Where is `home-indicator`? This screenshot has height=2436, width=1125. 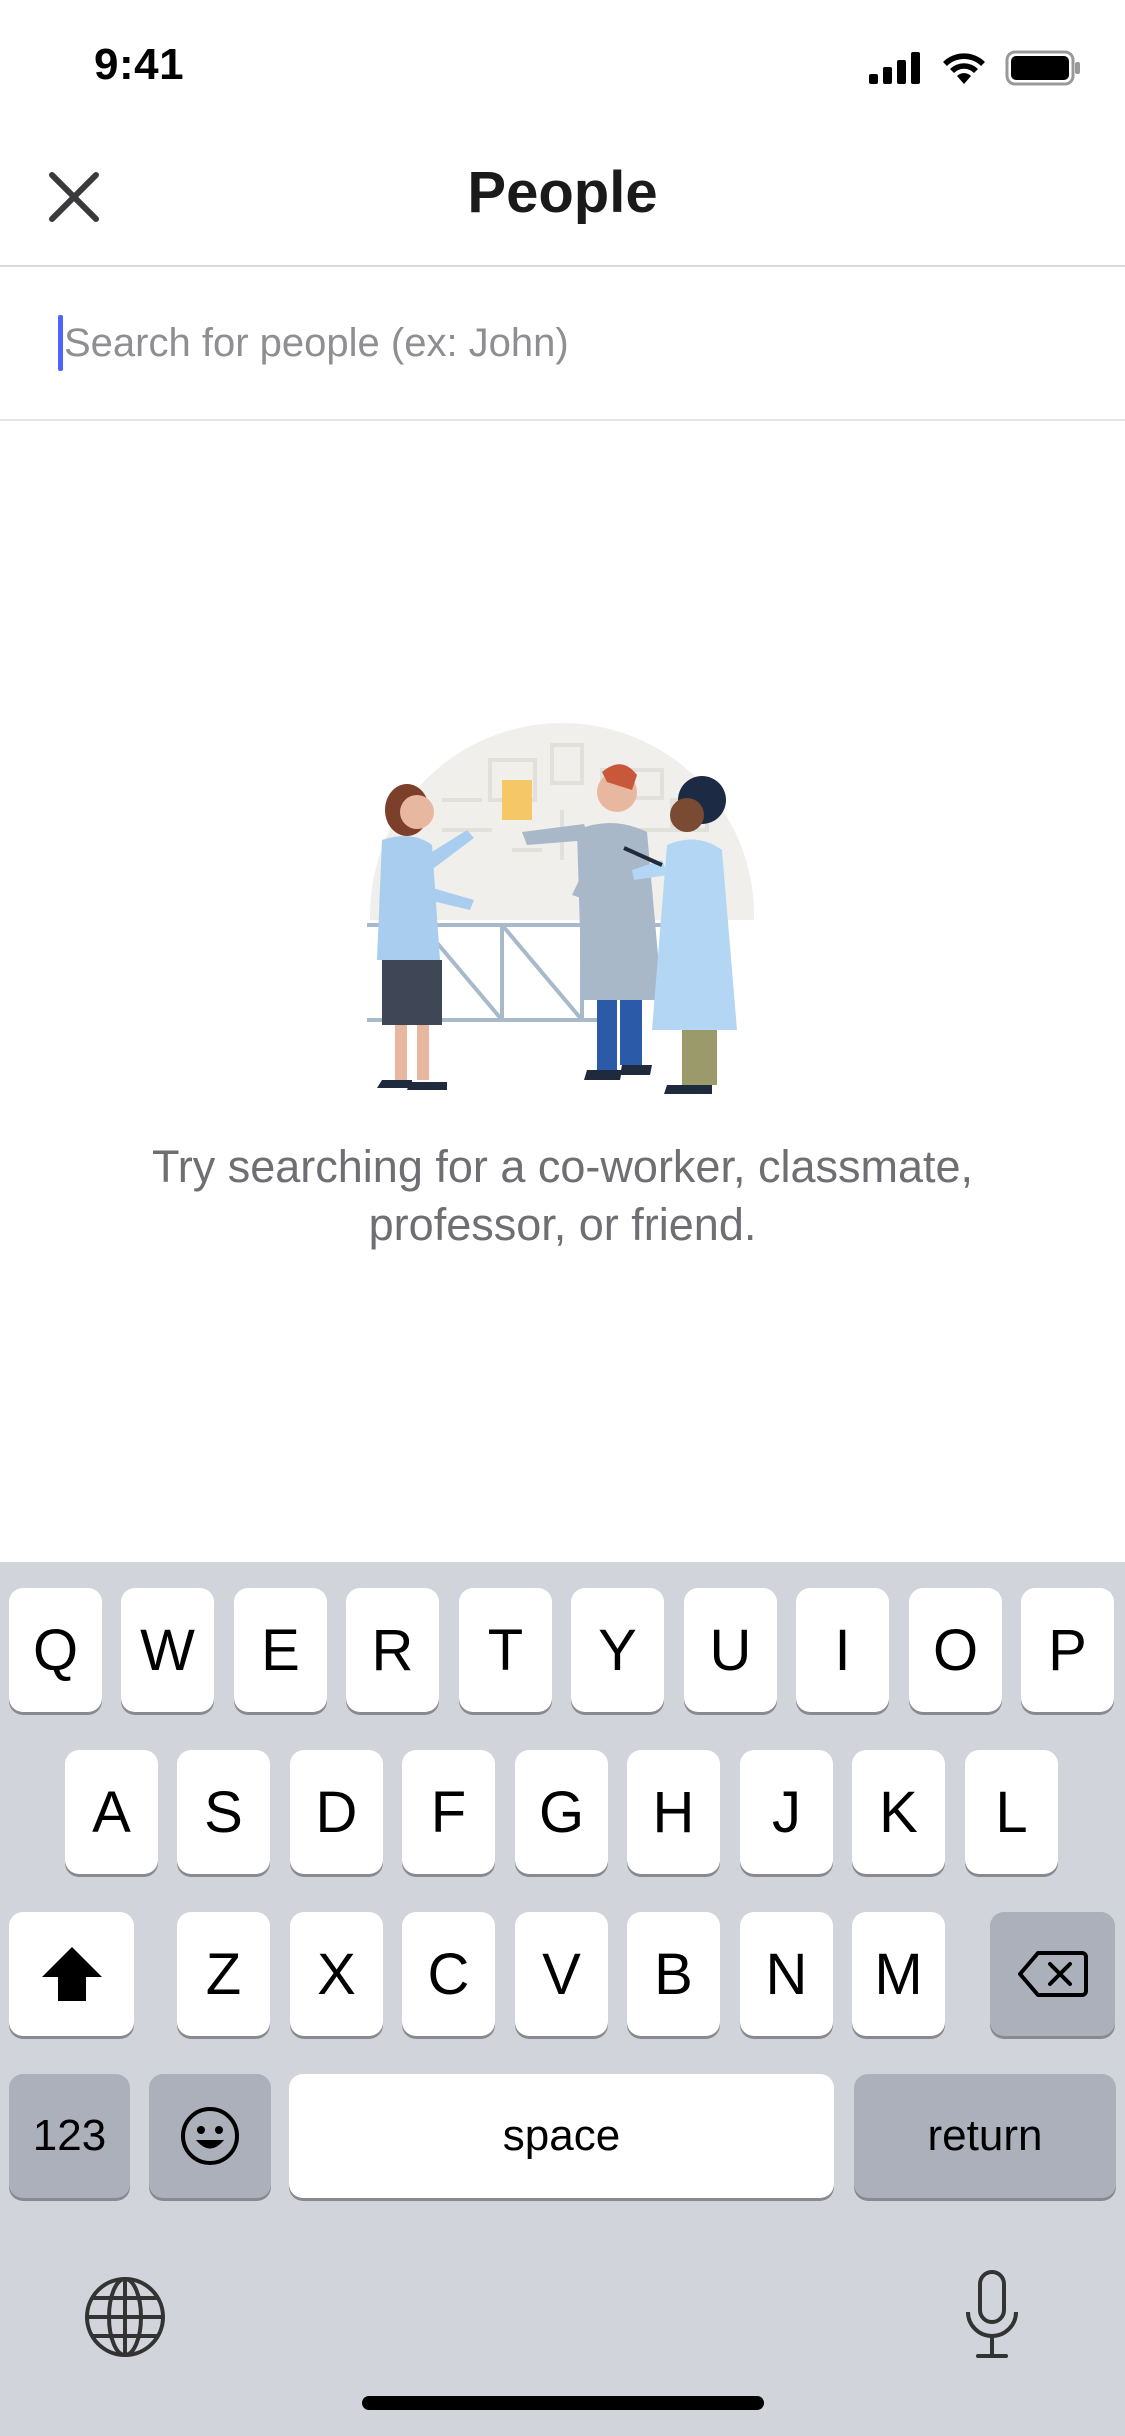 home-indicator is located at coordinates (563, 2403).